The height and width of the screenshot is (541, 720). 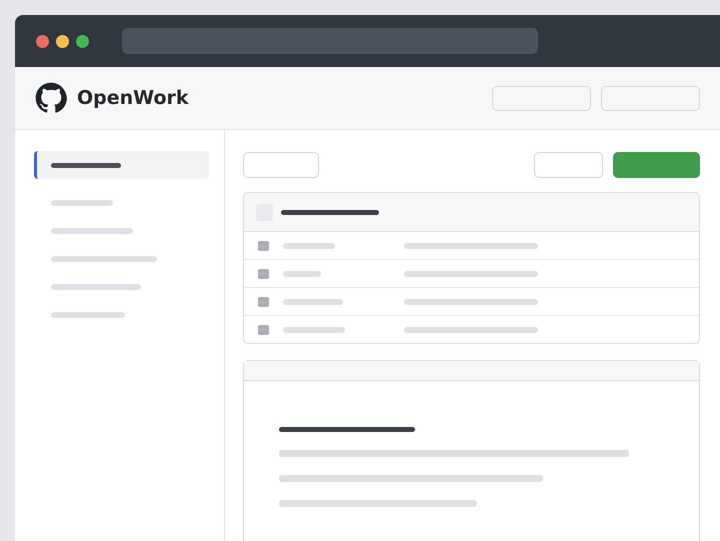 I want to click on app-name: OpenWork, so click(x=133, y=98).